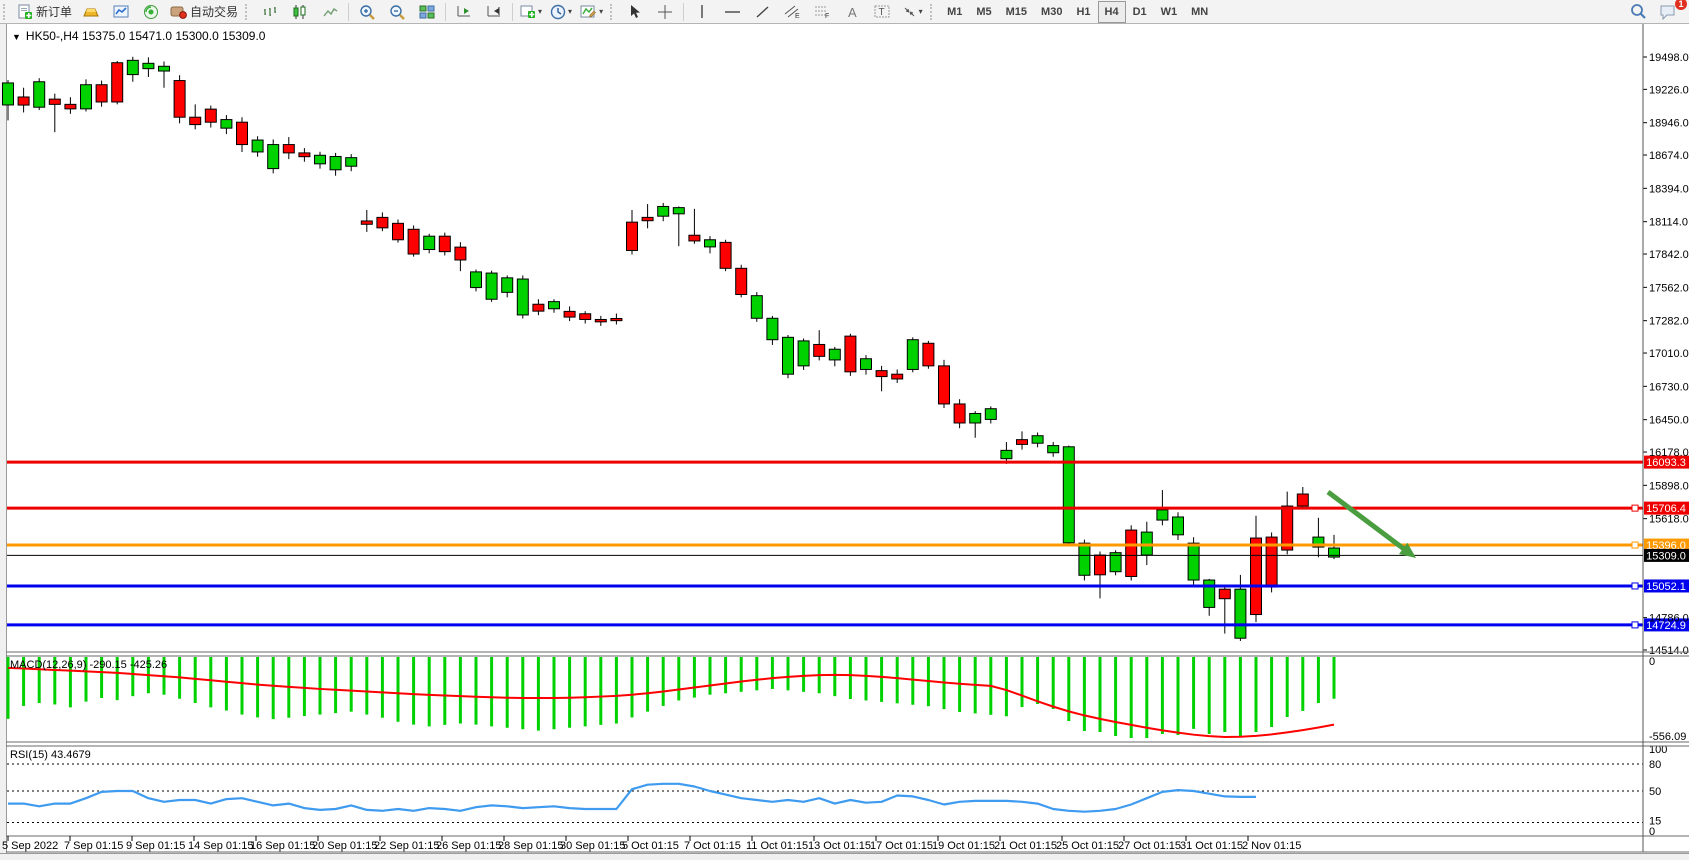  Describe the element at coordinates (1669, 156) in the screenshot. I see `price-axis-tick: 18674.0` at that location.